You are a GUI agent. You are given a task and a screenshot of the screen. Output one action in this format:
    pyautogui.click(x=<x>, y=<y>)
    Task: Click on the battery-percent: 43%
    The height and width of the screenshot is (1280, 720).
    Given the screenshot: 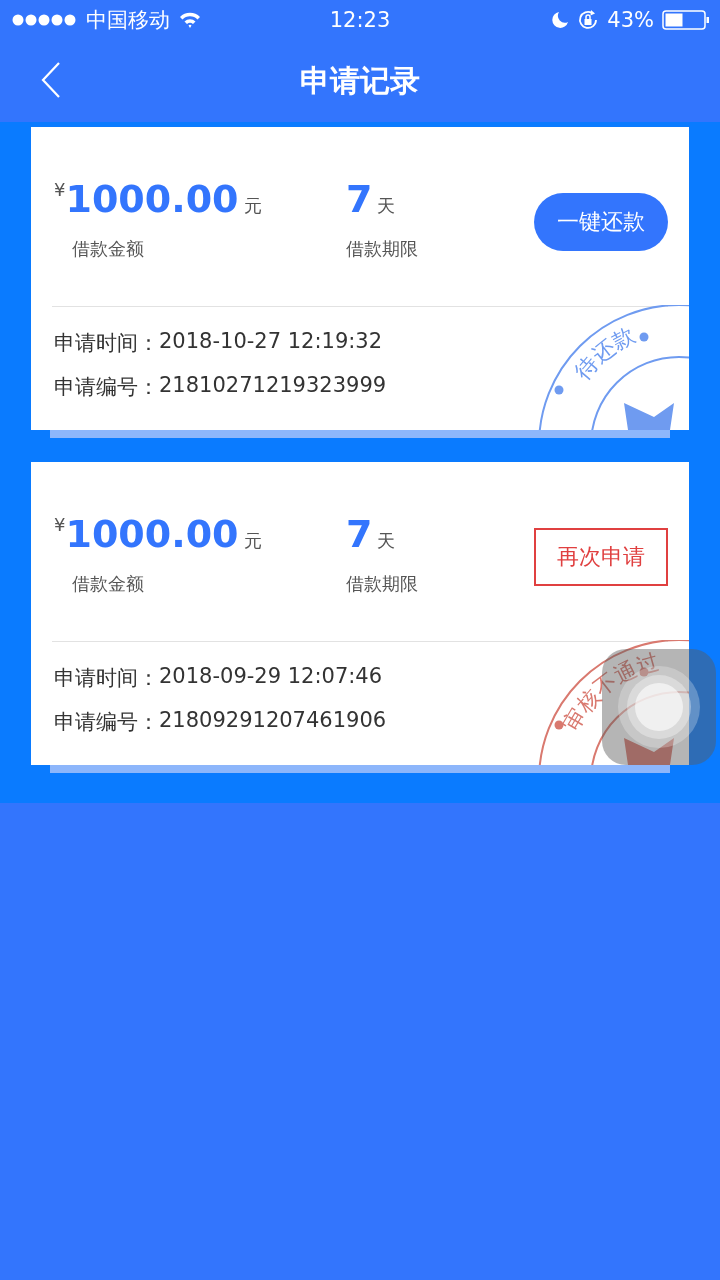 What is the action you would take?
    pyautogui.click(x=630, y=20)
    